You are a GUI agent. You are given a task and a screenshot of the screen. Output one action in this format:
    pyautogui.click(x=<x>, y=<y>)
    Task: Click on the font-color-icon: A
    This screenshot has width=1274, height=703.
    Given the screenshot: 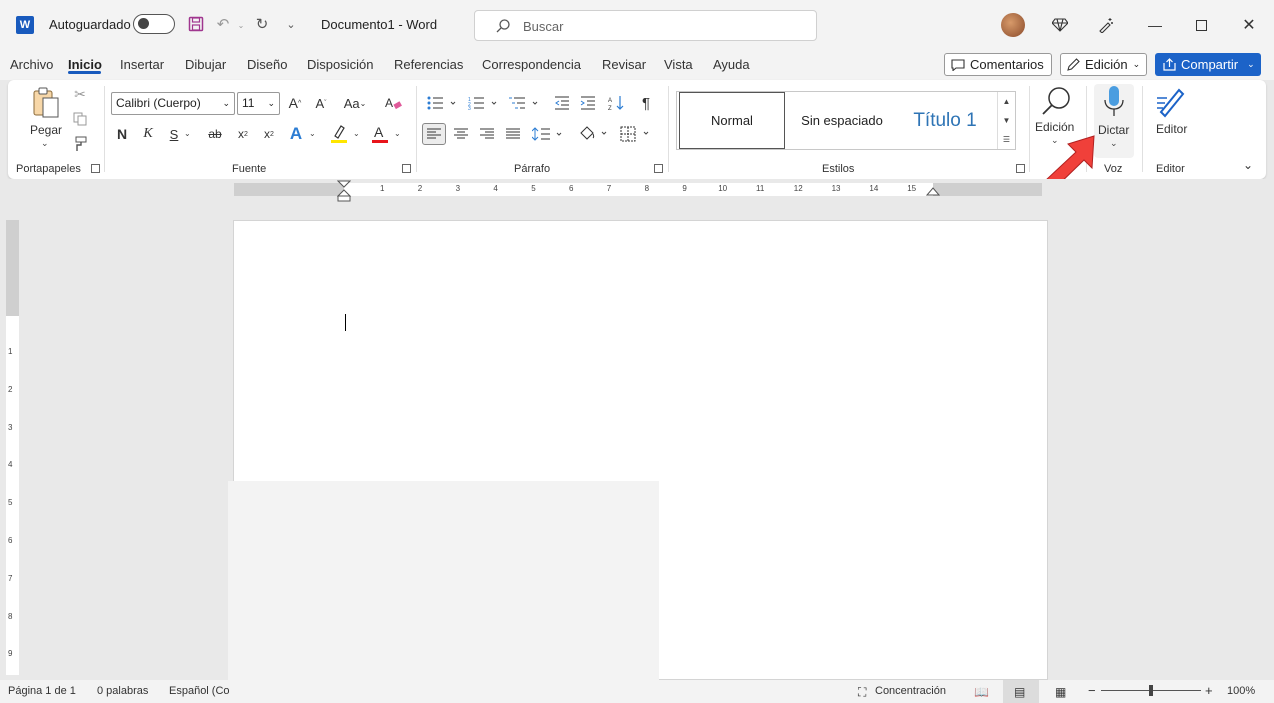 What is the action you would take?
    pyautogui.click(x=380, y=134)
    